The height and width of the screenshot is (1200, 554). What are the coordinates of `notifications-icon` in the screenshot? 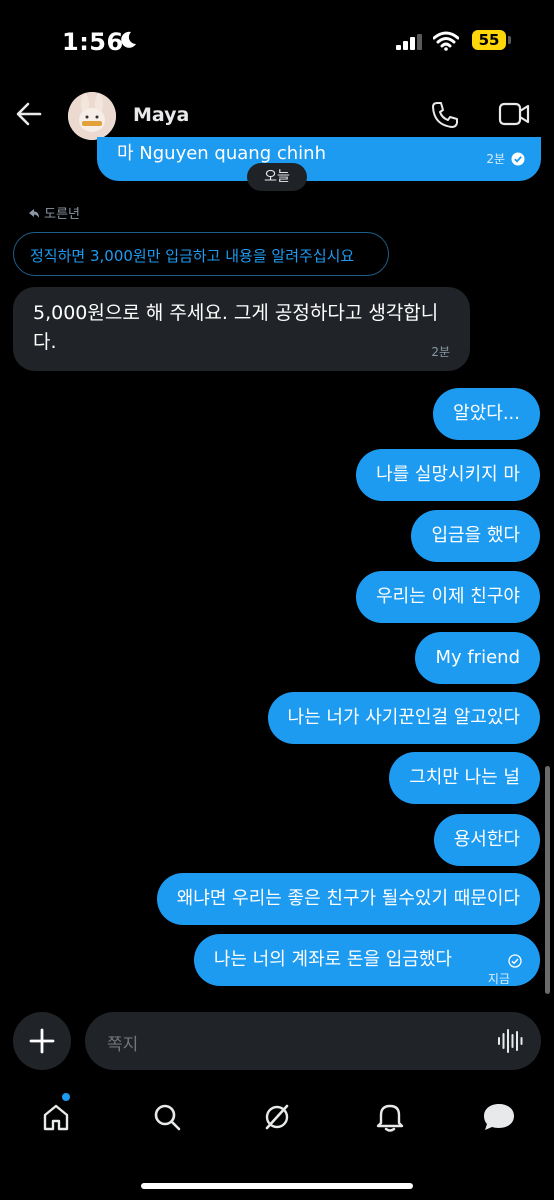 It's located at (390, 1118).